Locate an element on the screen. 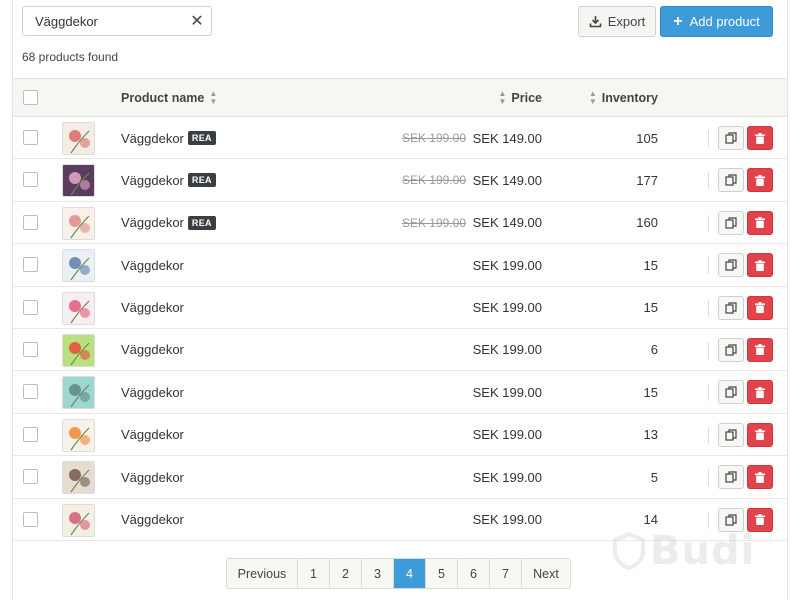 The height and width of the screenshot is (600, 800). table-row: Väggdekor SEK 199.00 5 is located at coordinates (400, 477).